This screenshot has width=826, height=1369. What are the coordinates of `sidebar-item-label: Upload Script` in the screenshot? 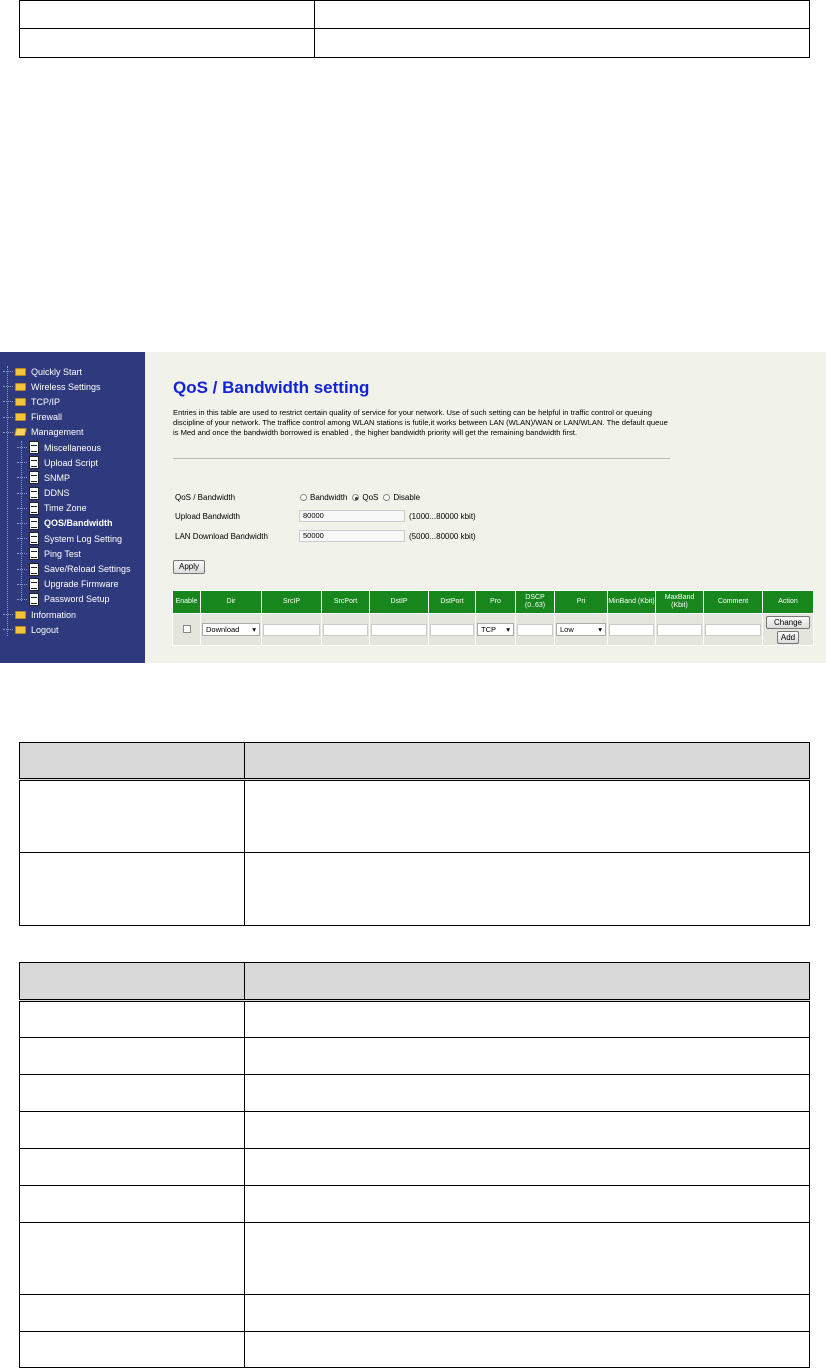 It's located at (71, 462).